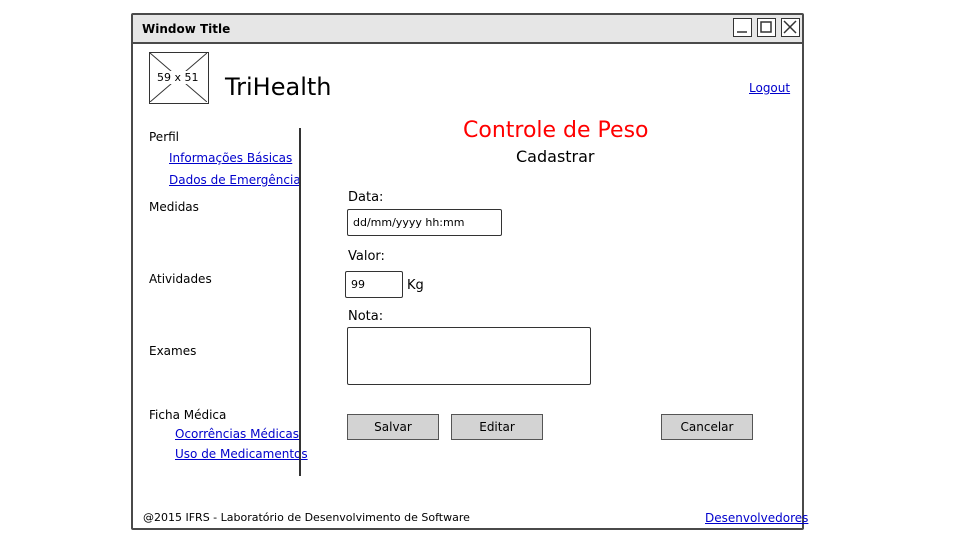 The width and height of the screenshot is (977, 539). I want to click on save-button: Salvar, so click(393, 427).